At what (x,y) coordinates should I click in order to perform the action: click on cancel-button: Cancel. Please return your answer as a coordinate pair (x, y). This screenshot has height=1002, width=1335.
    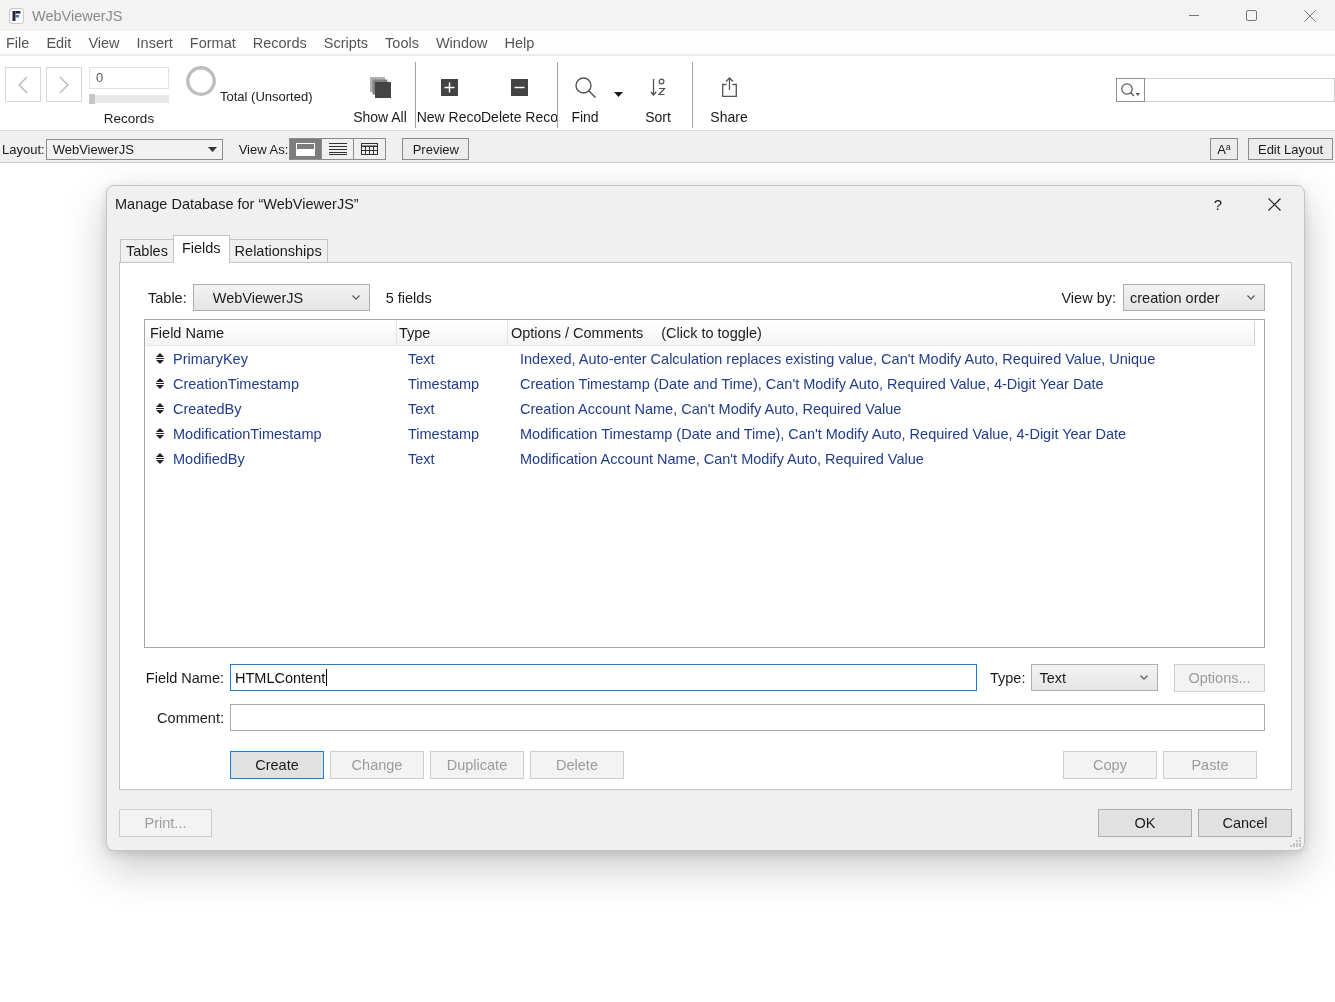
    Looking at the image, I should click on (1245, 823).